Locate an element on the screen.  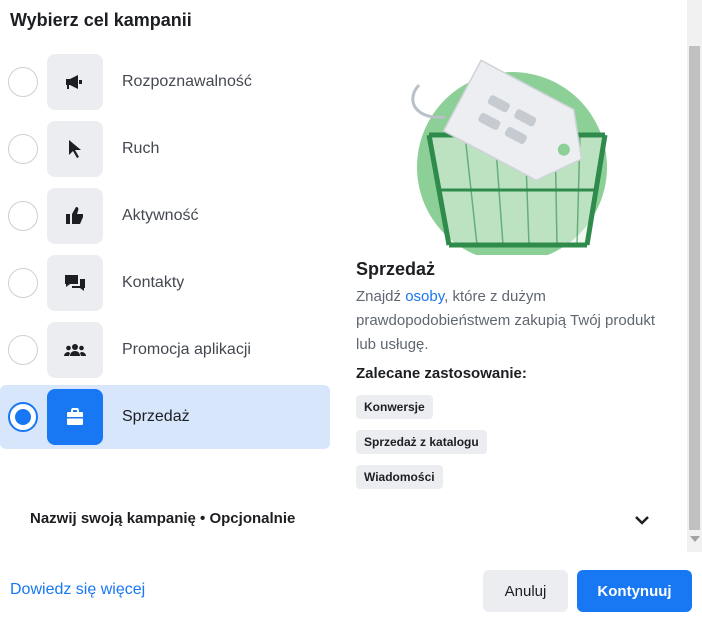
recommended-title: Zalecane zastosowanie: is located at coordinates (441, 373).